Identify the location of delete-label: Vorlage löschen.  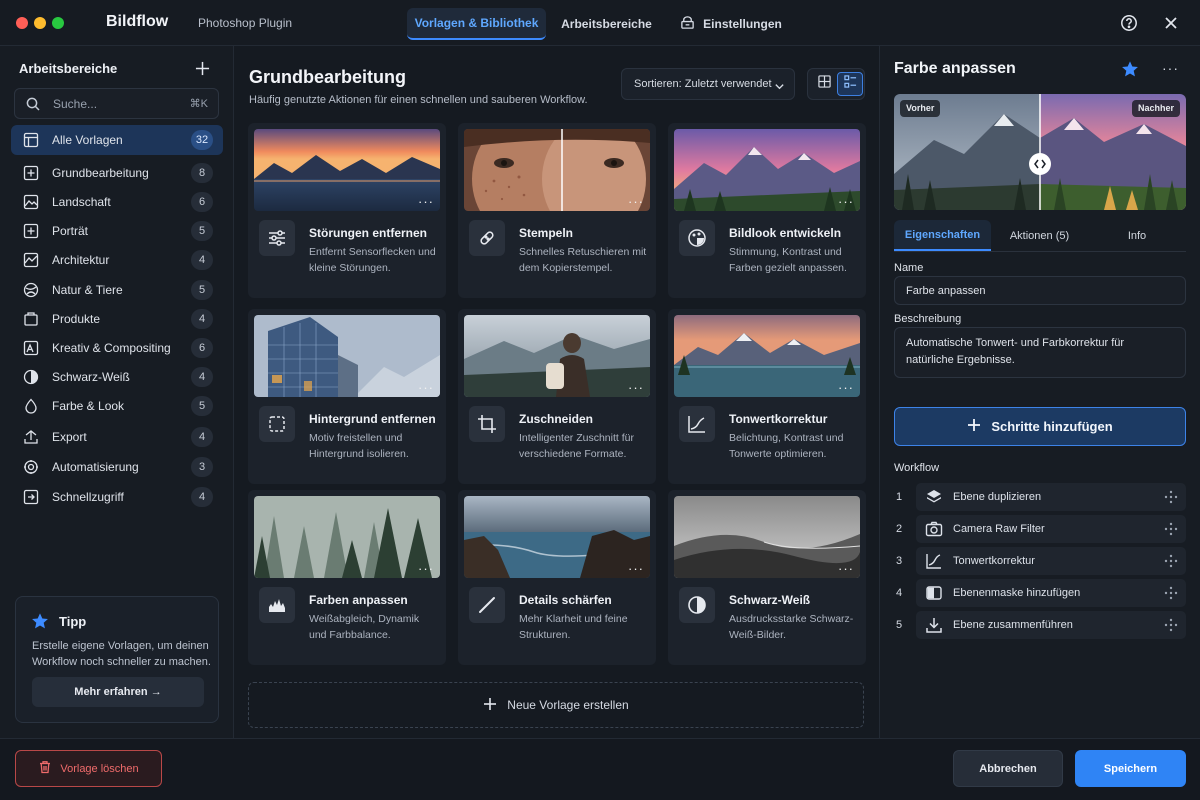
(99, 768).